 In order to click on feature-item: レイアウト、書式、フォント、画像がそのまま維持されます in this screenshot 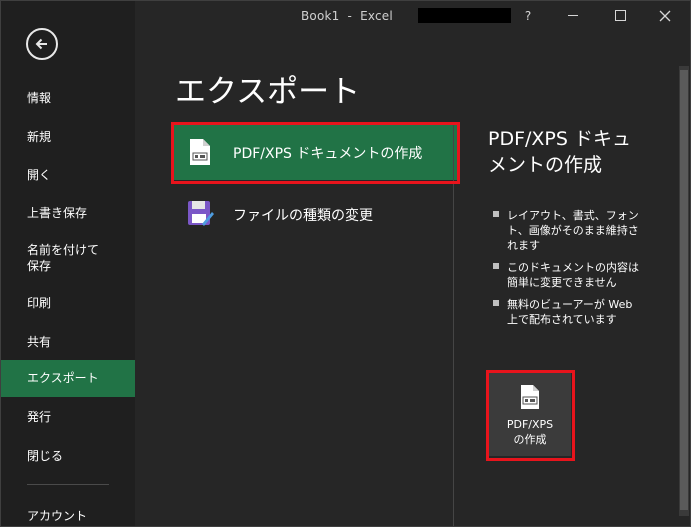, I will do `click(565, 230)`.